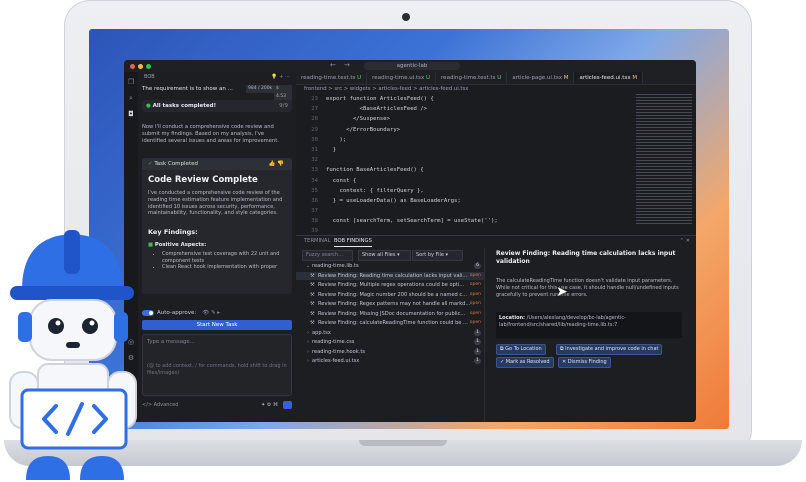  I want to click on dismiss-finding-button: ✕ Dismiss Finding, so click(584, 362).